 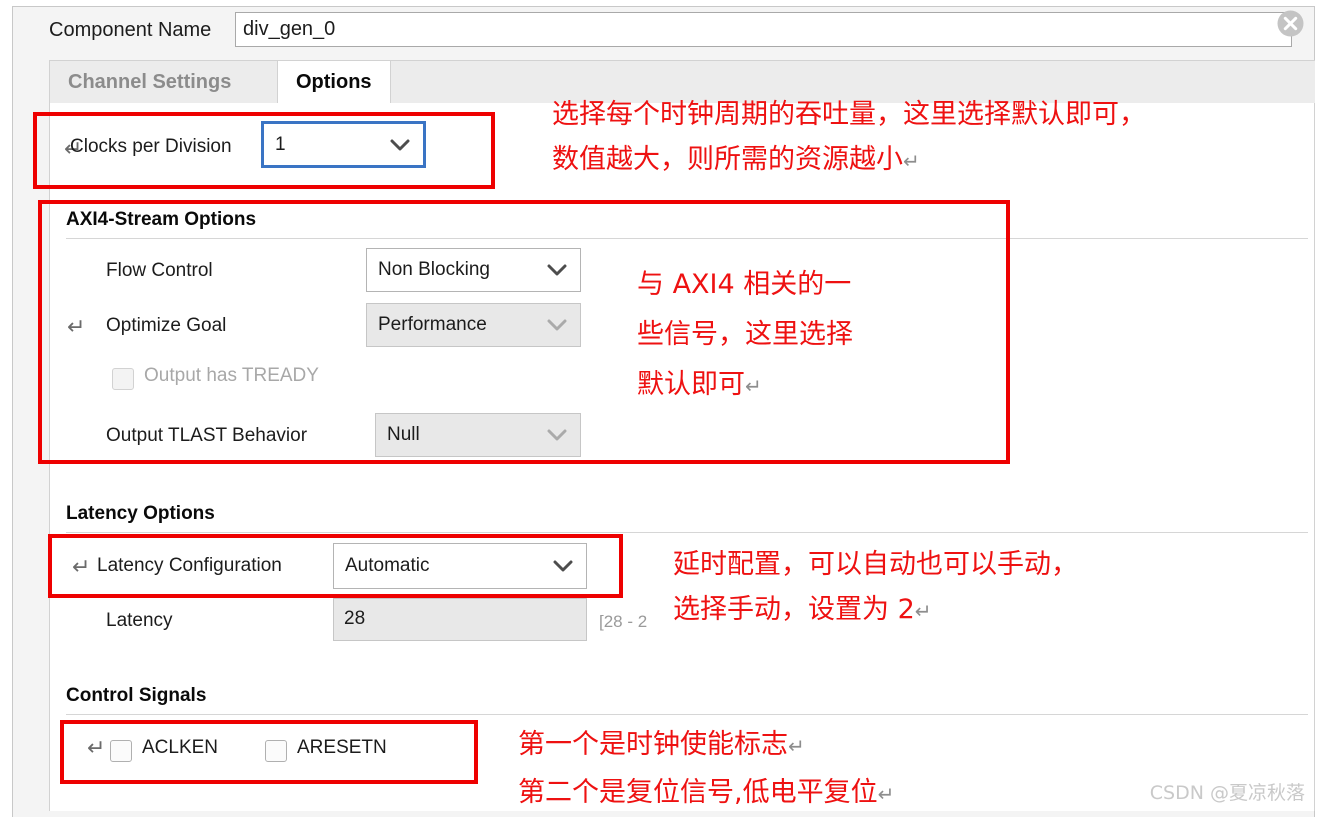 What do you see at coordinates (875, 564) in the screenshot?
I see `annotation-latency-line1: 延时配置，可以自动也可以手动，` at bounding box center [875, 564].